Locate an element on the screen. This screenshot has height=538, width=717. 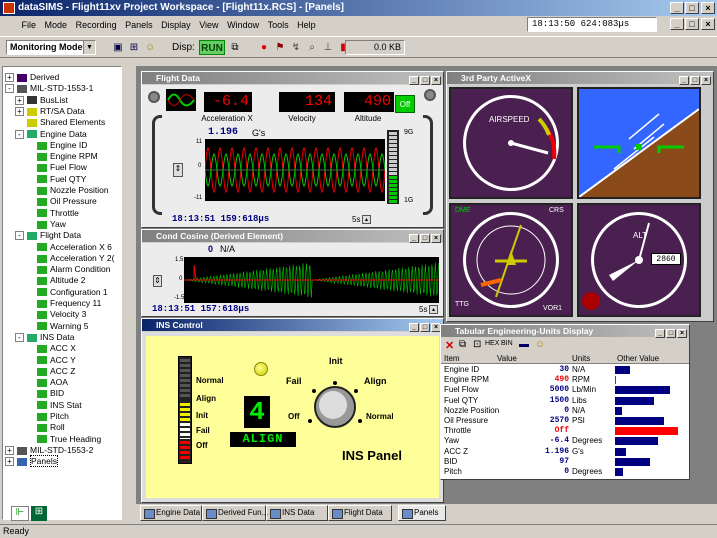
eu-display-titlebar: Tabular Engineering-Units Display _ □ × is located at coordinates (565, 331).